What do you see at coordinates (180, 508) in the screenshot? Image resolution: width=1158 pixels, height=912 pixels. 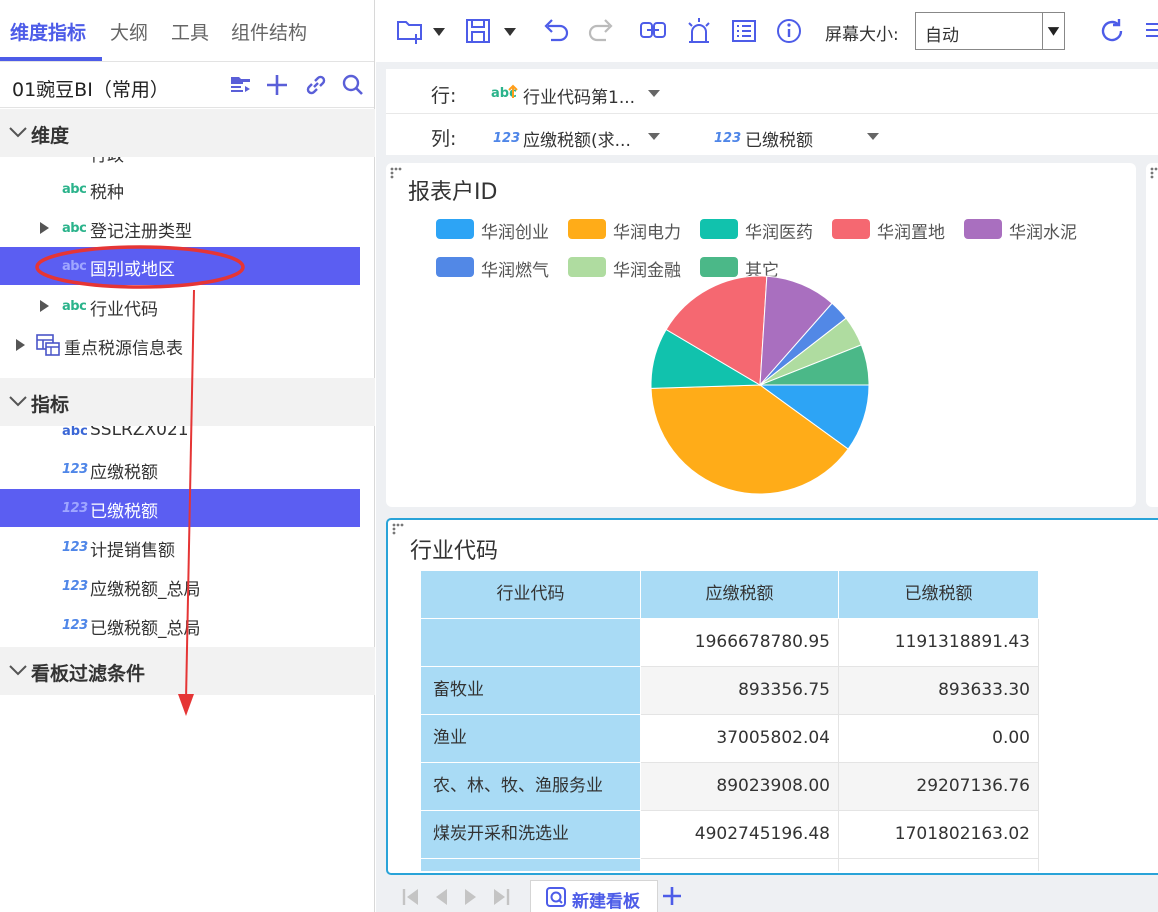 I see `field-tax-paid: 123 已缴税额` at bounding box center [180, 508].